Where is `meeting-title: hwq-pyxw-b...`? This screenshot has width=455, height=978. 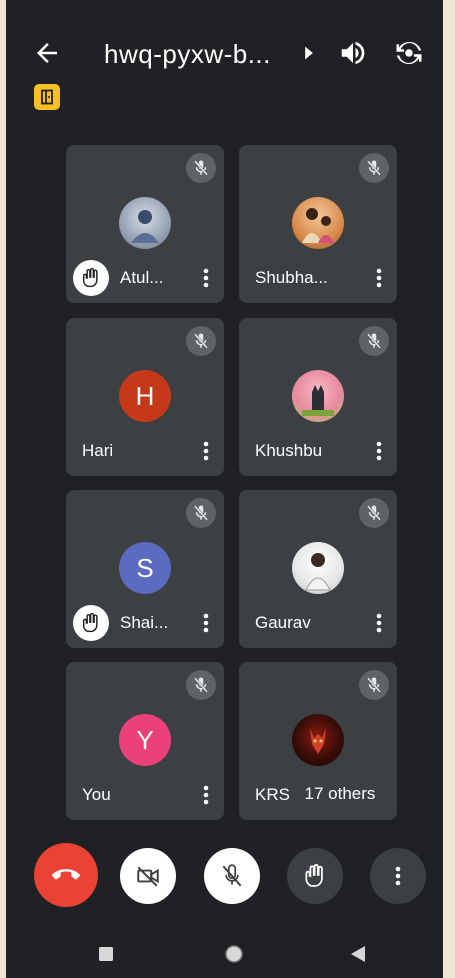 meeting-title: hwq-pyxw-b... is located at coordinates (187, 54).